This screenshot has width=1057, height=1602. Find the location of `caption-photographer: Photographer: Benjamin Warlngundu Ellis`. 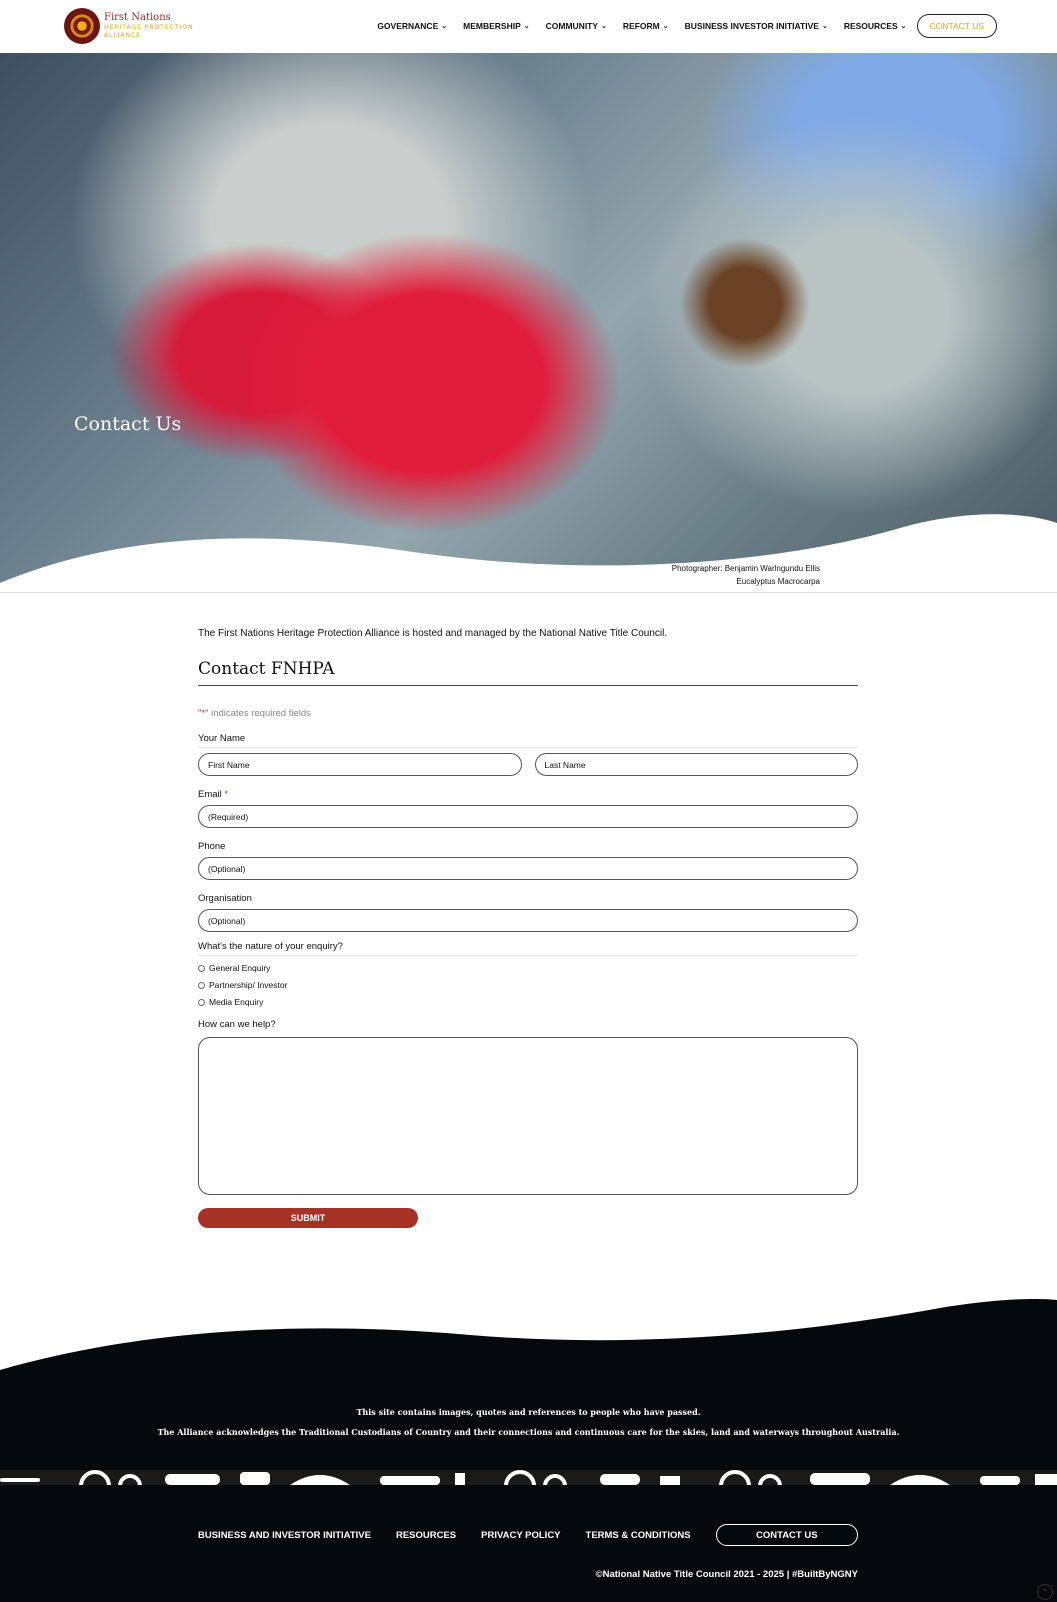

caption-photographer: Photographer: Benjamin Warlngundu Ellis is located at coordinates (745, 568).